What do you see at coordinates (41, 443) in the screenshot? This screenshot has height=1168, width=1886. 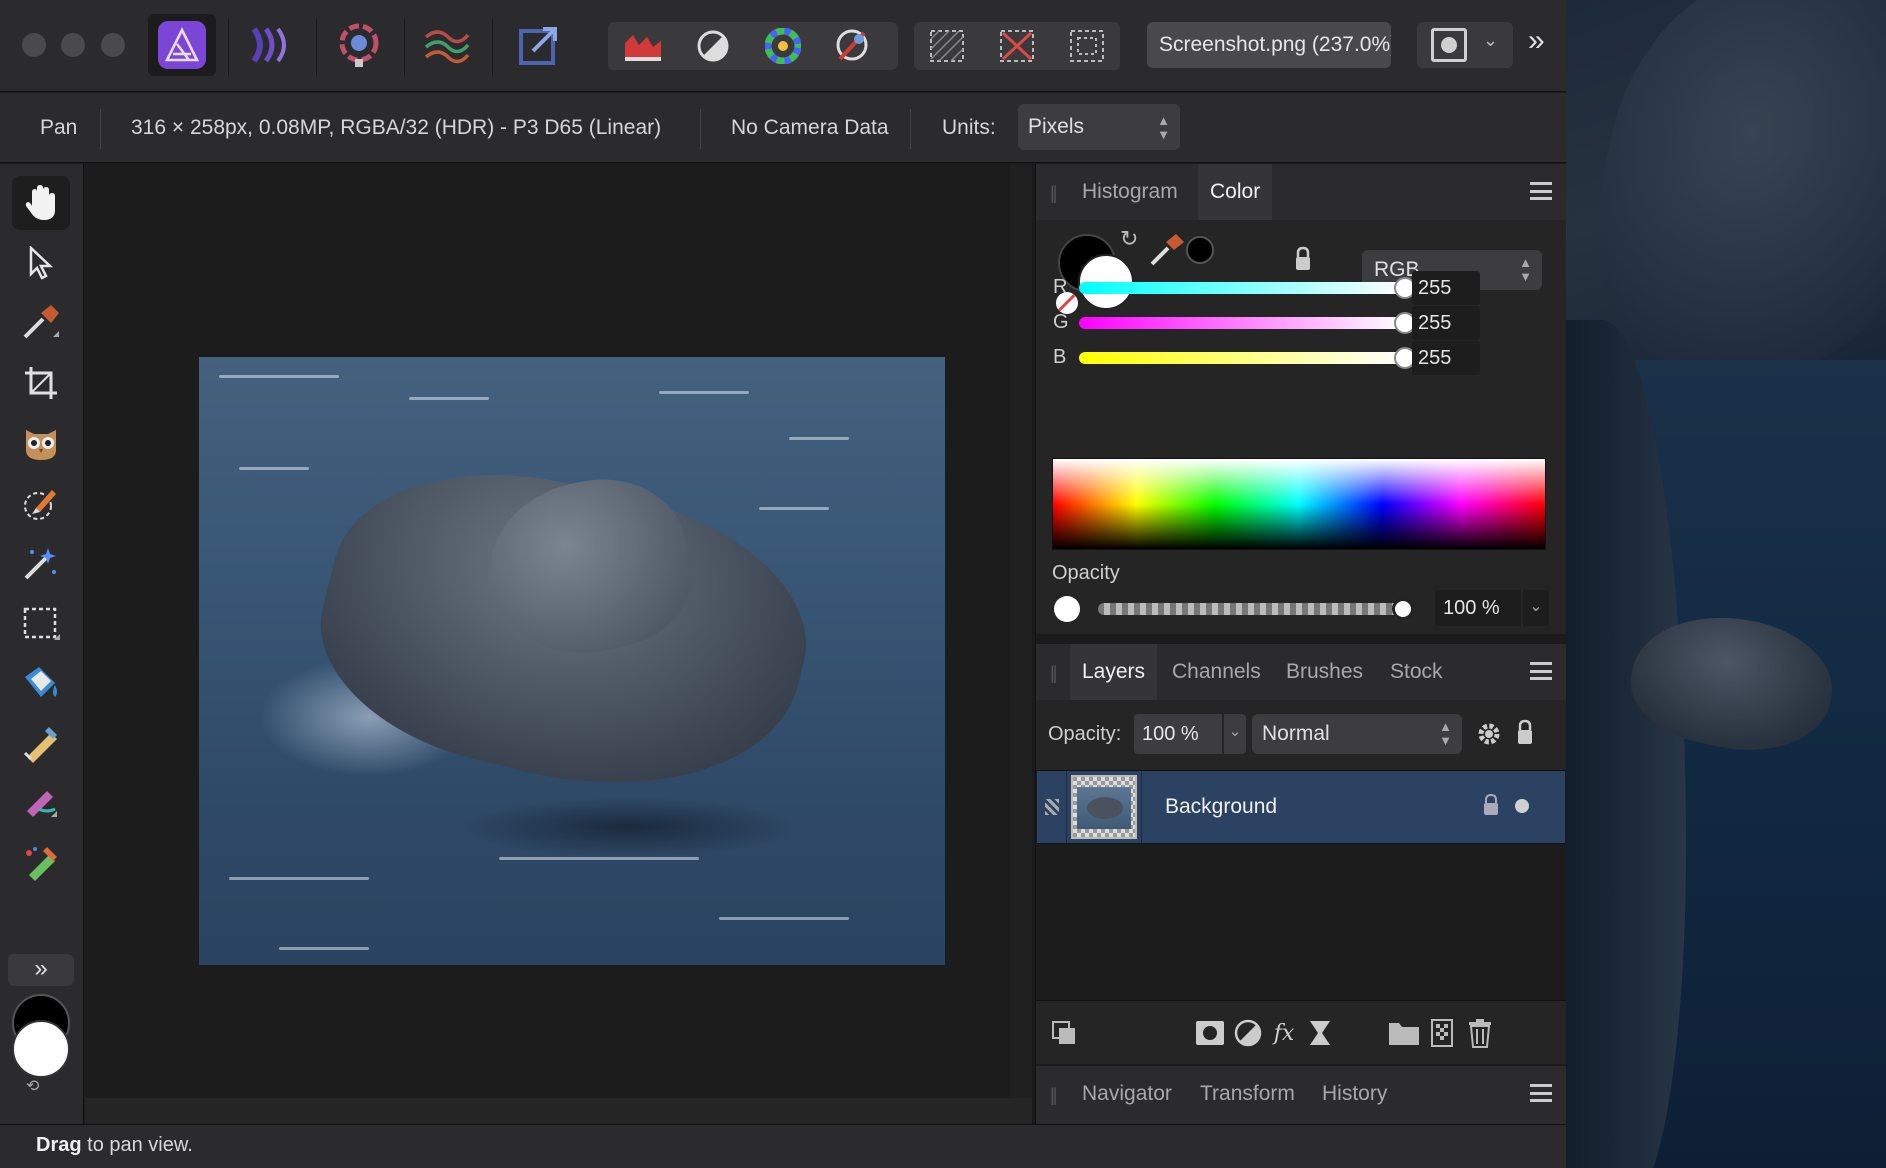 I see `red-eye-tool` at bounding box center [41, 443].